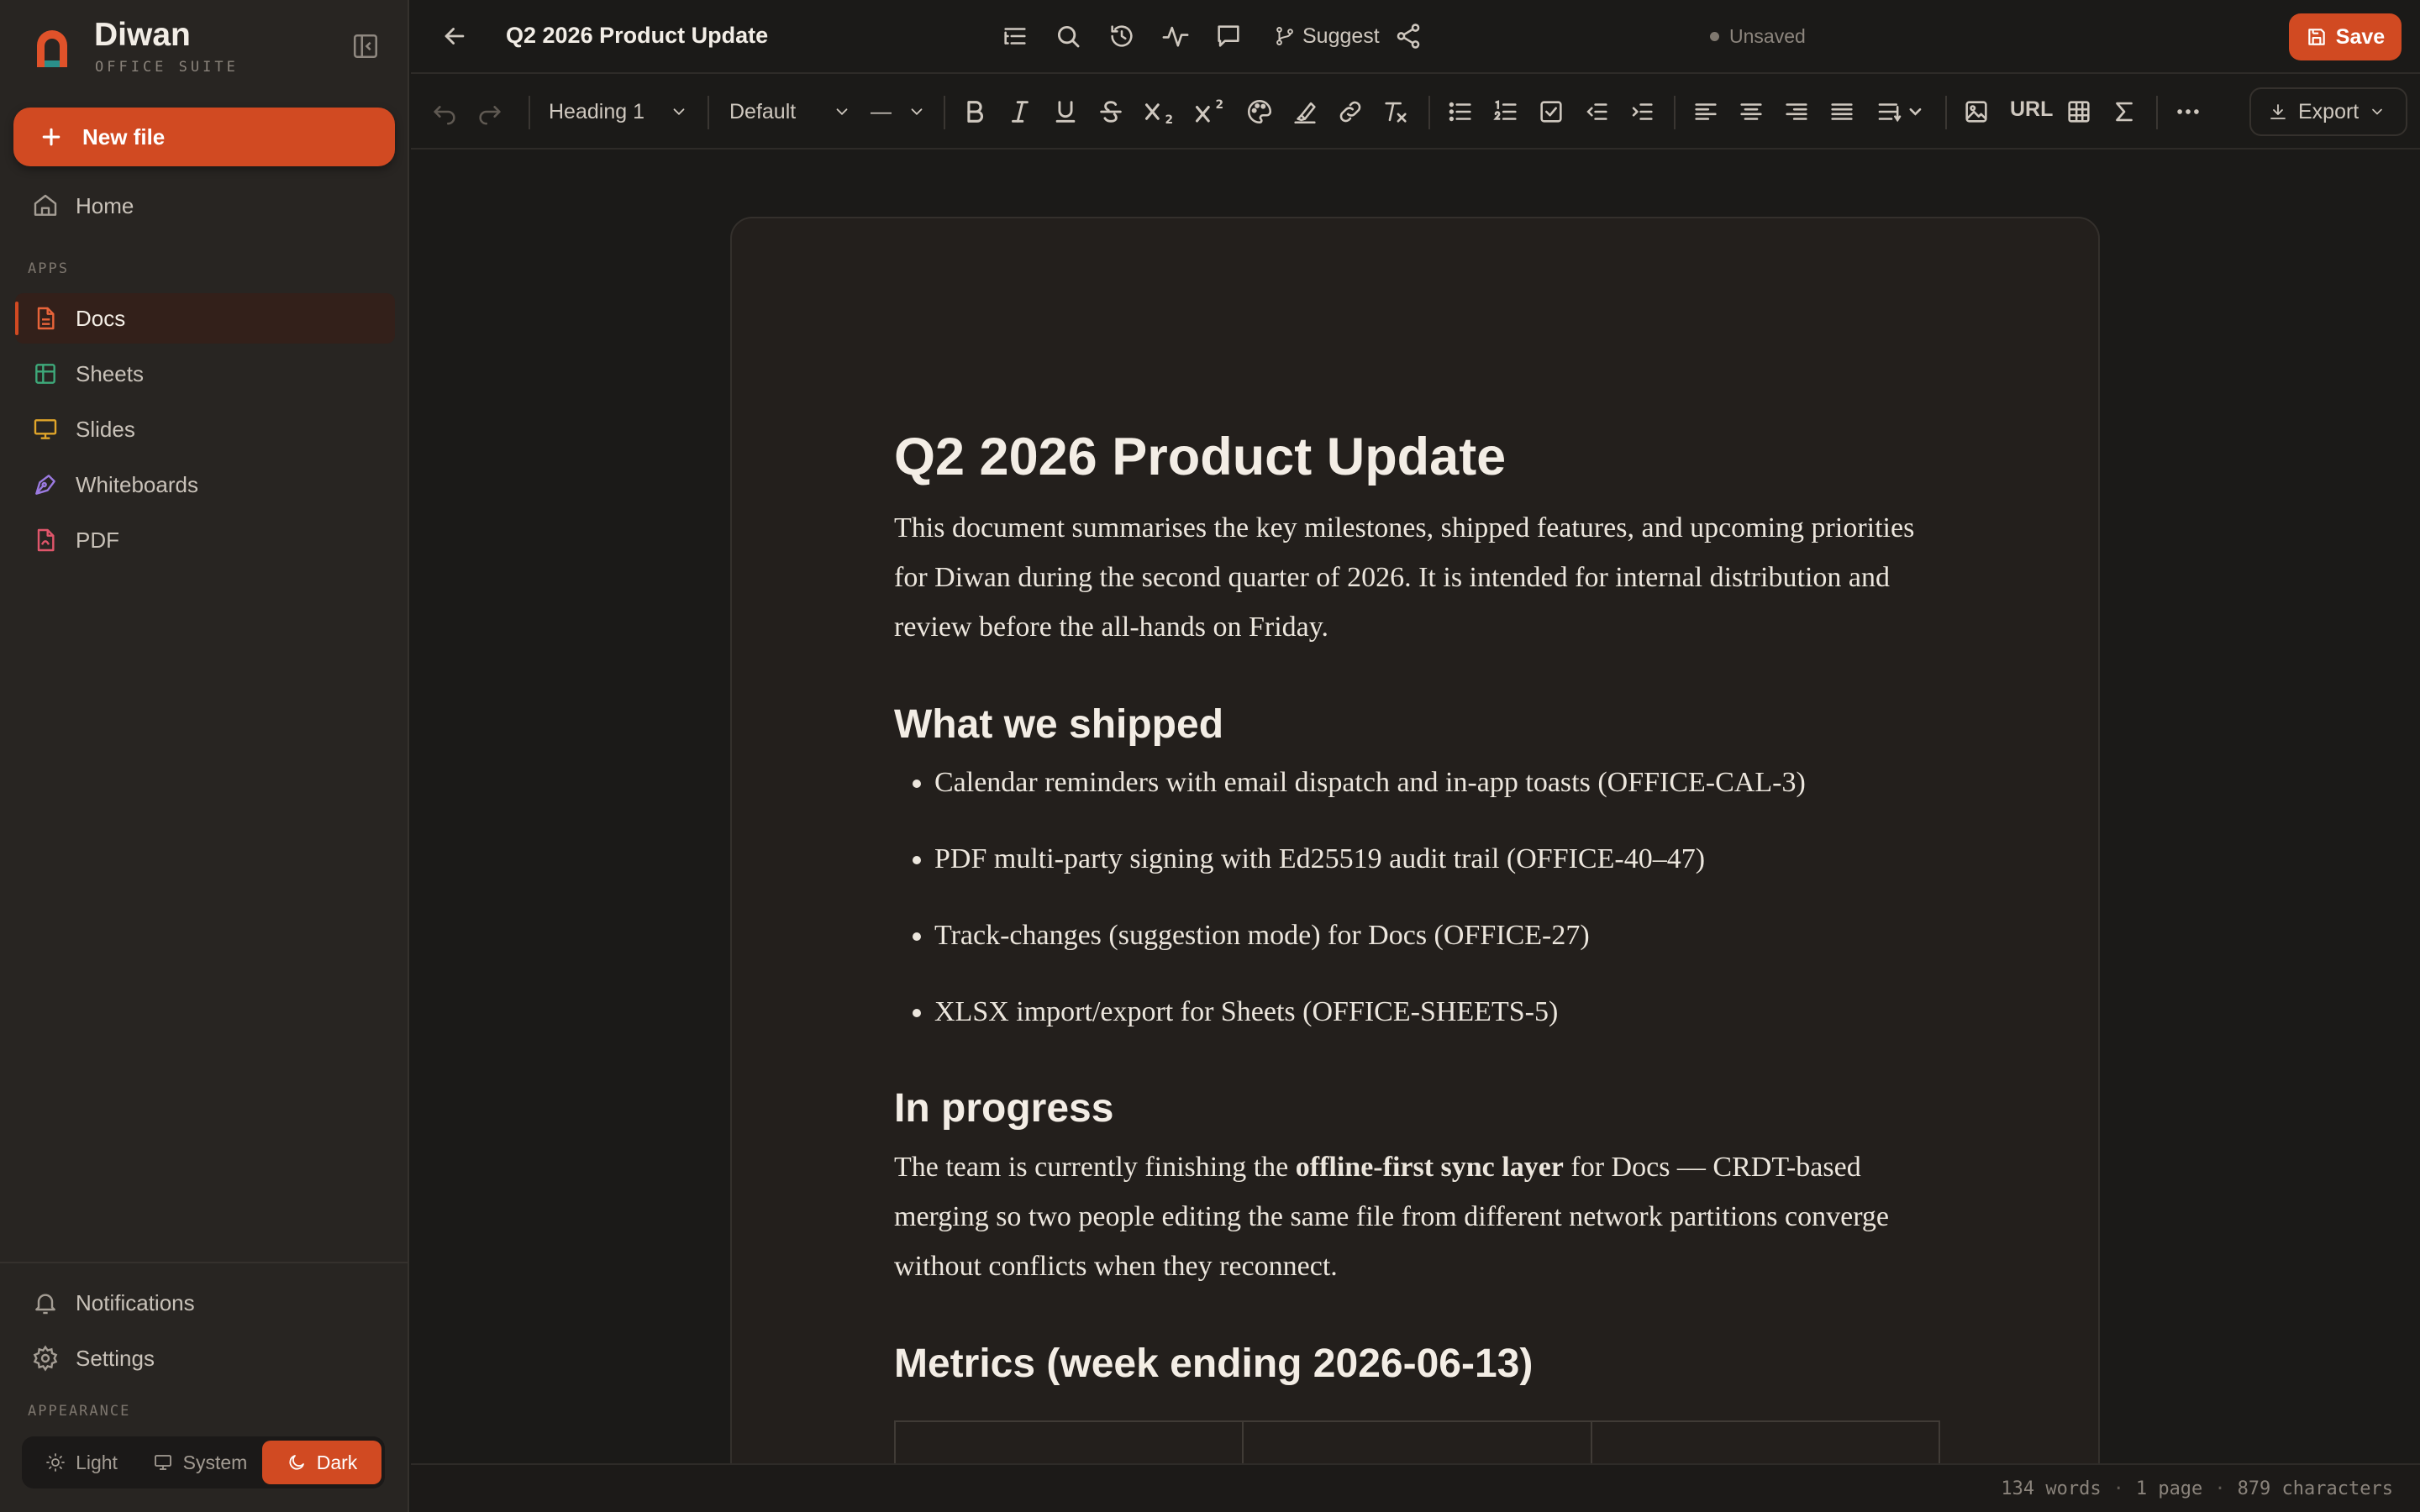  What do you see at coordinates (1395, 111) in the screenshot?
I see `clear-formatting-icon` at bounding box center [1395, 111].